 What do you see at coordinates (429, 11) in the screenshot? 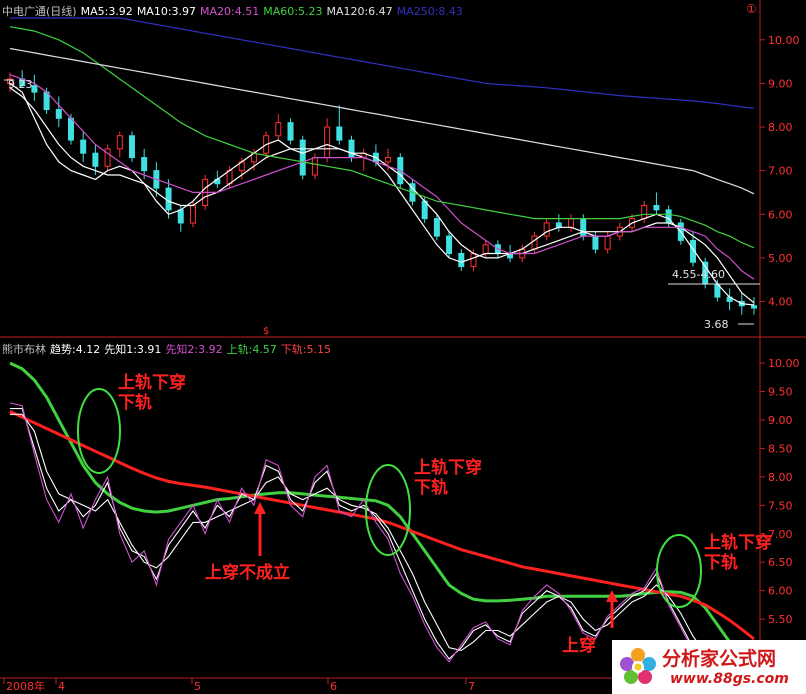
I see `legend-entry: MA250:8.43` at bounding box center [429, 11].